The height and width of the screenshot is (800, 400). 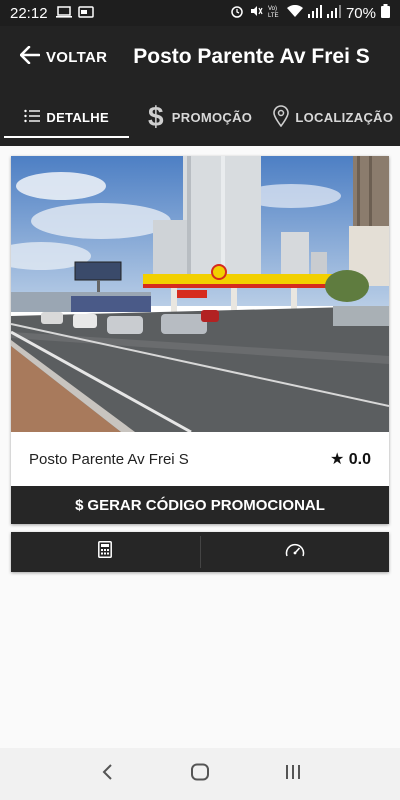 I want to click on recents-nav-icon, so click(x=293, y=774).